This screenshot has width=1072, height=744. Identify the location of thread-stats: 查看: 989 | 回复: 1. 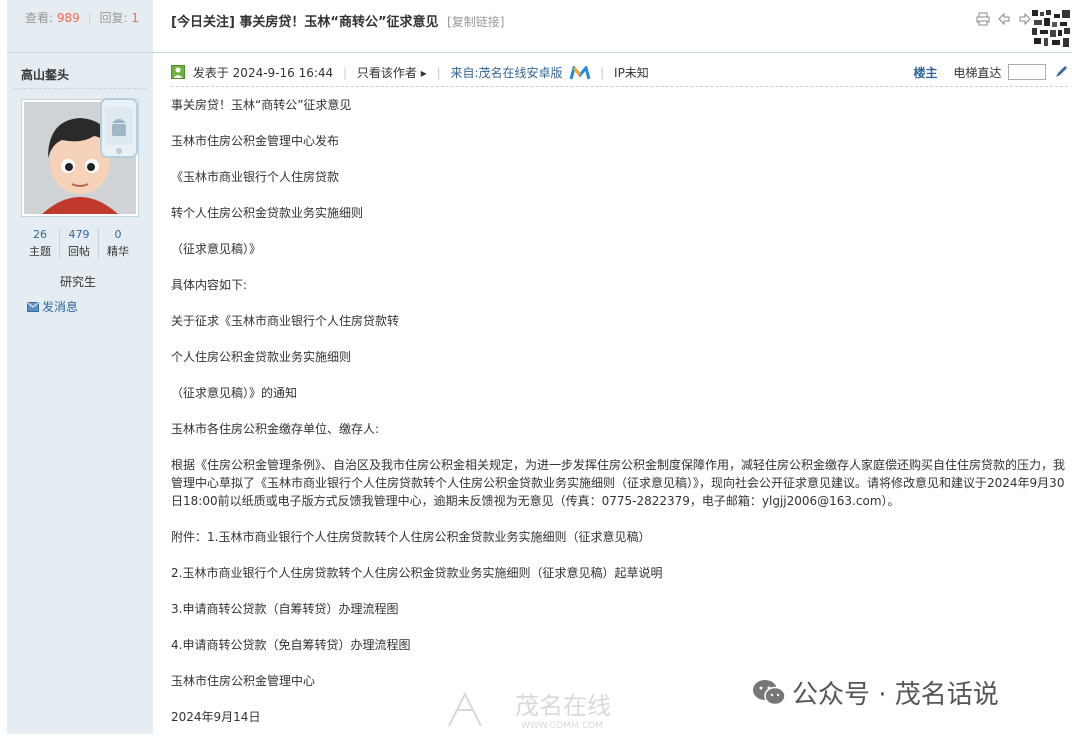
(80, 26).